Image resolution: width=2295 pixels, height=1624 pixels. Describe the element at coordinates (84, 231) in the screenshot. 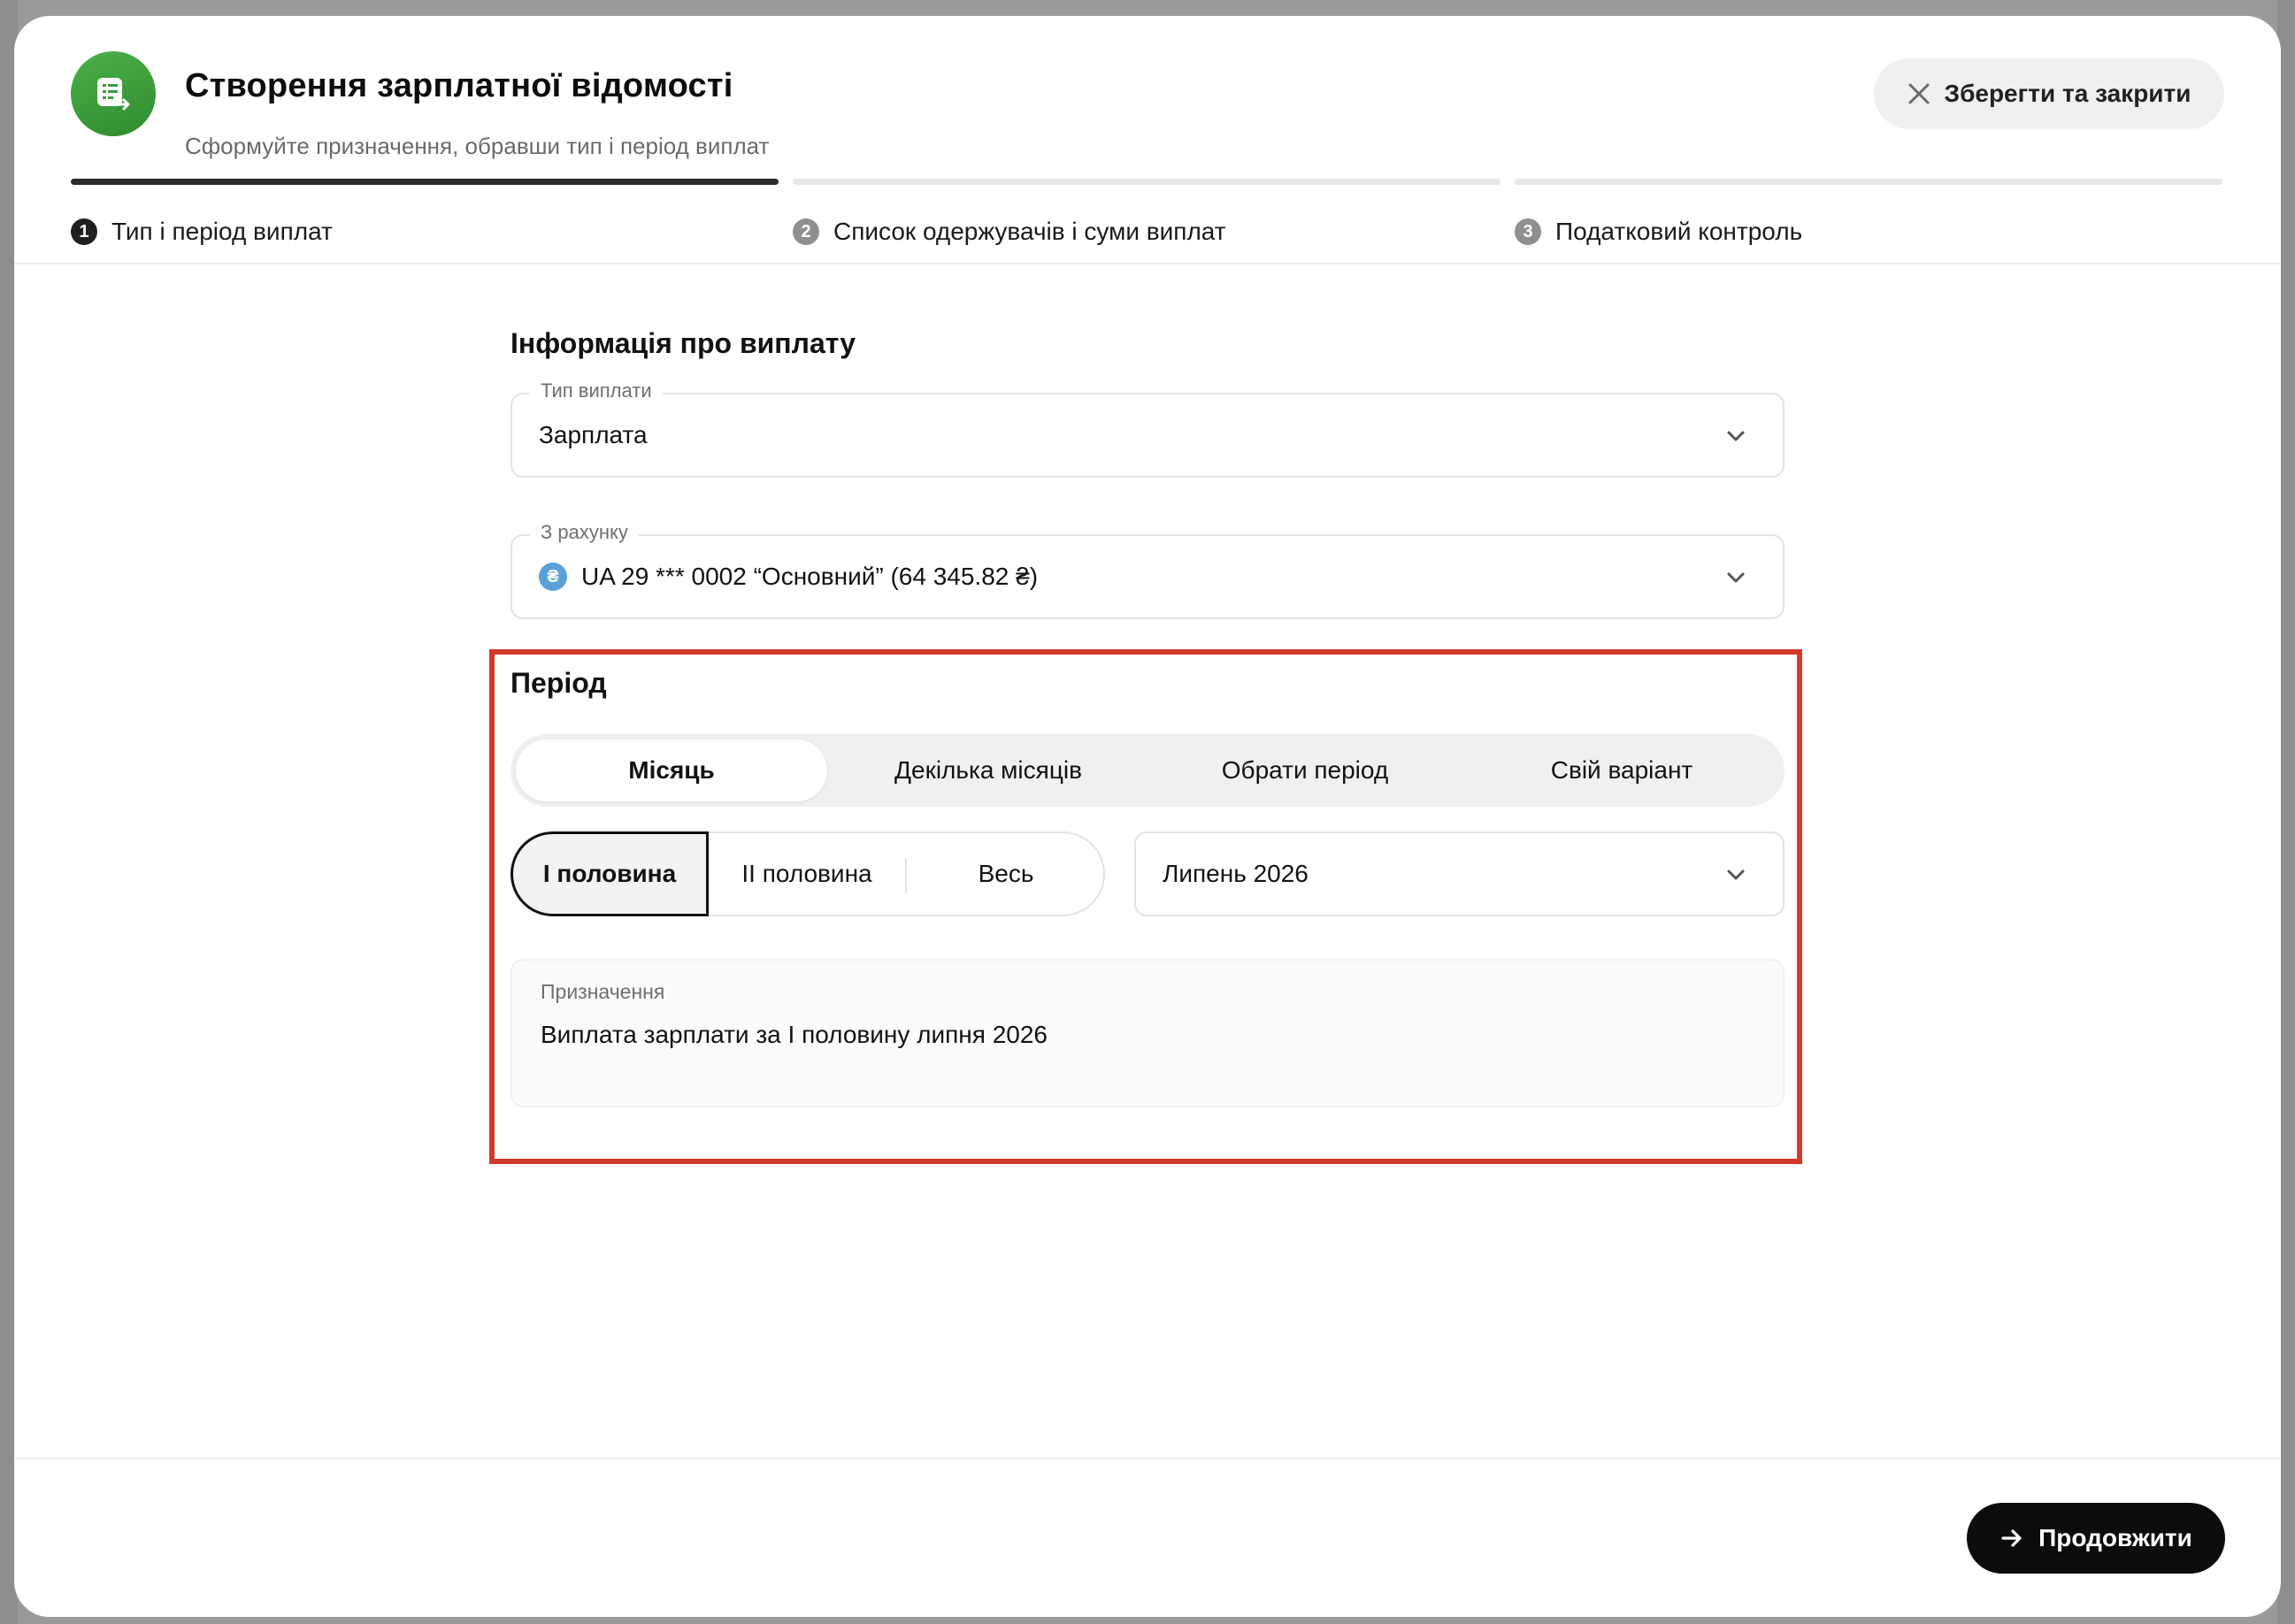

I see `step-number: 1` at that location.